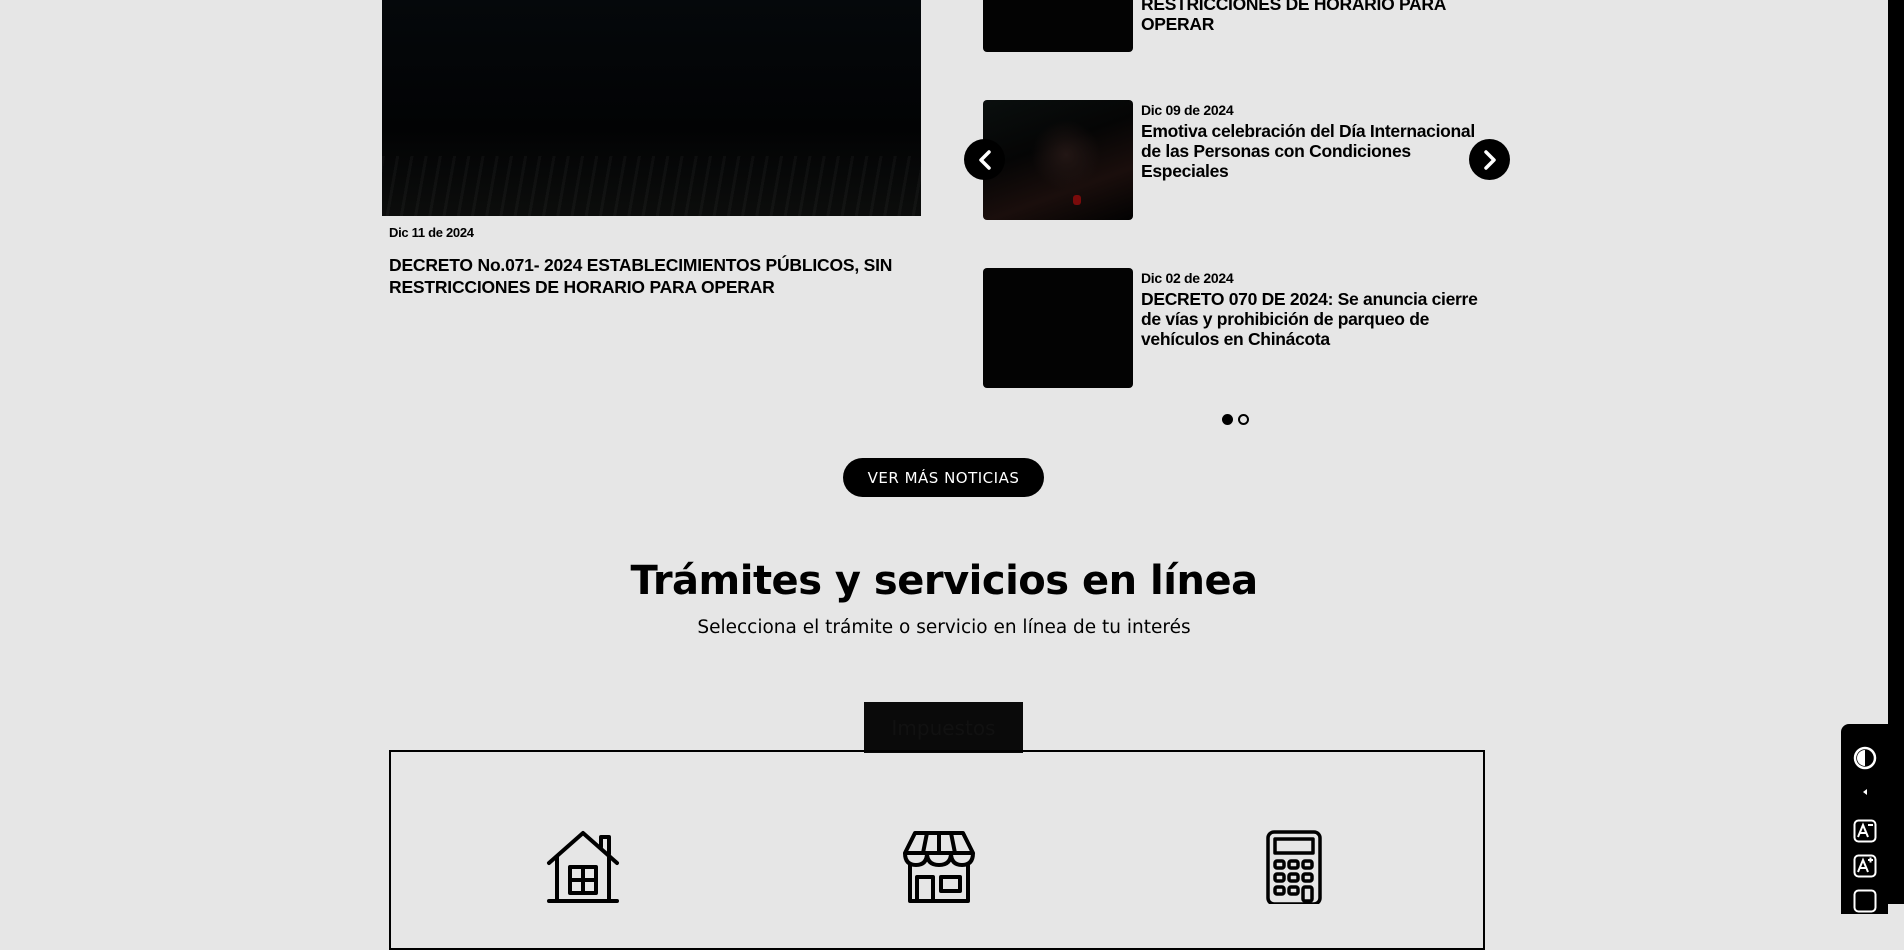 The width and height of the screenshot is (1904, 950). What do you see at coordinates (431, 232) in the screenshot?
I see `featured-news-date: Dic 11 de 2024` at bounding box center [431, 232].